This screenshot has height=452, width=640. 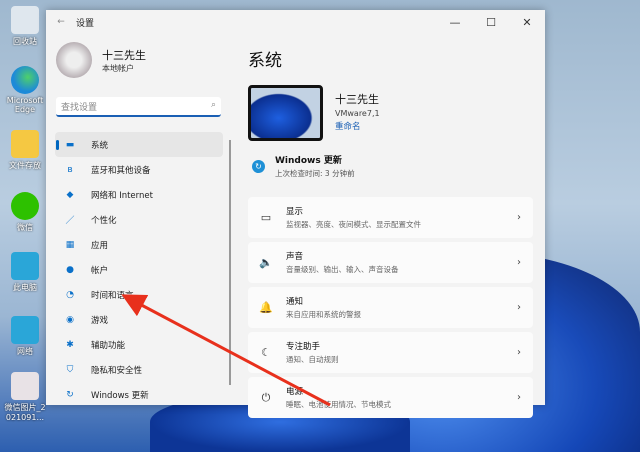 What do you see at coordinates (101, 60) in the screenshot?
I see `user-profile: 十三先生 本地帐户` at bounding box center [101, 60].